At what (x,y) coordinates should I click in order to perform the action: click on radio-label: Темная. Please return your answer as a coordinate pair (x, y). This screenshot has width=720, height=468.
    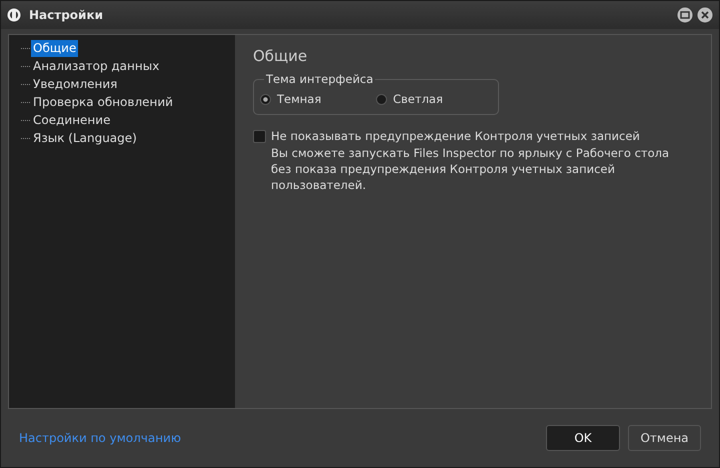
    Looking at the image, I should click on (299, 99).